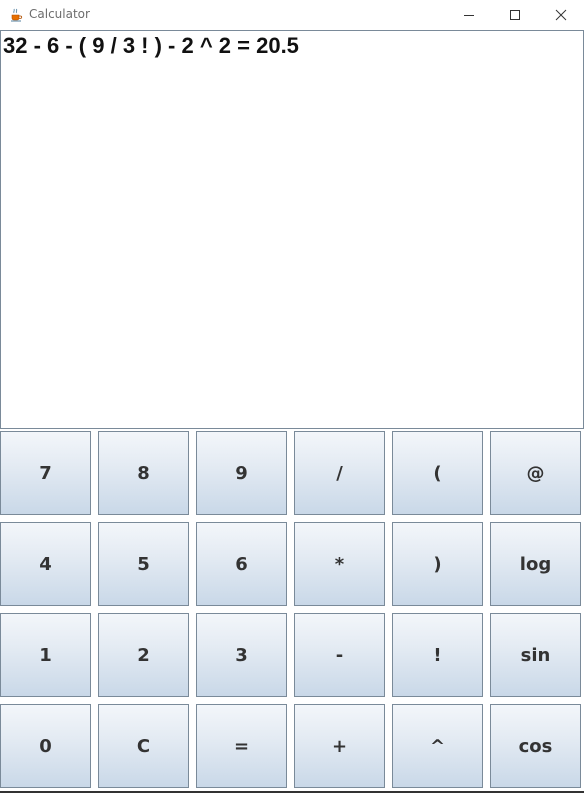 This screenshot has width=584, height=793. Describe the element at coordinates (241, 746) in the screenshot. I see `key-equals: =` at that location.